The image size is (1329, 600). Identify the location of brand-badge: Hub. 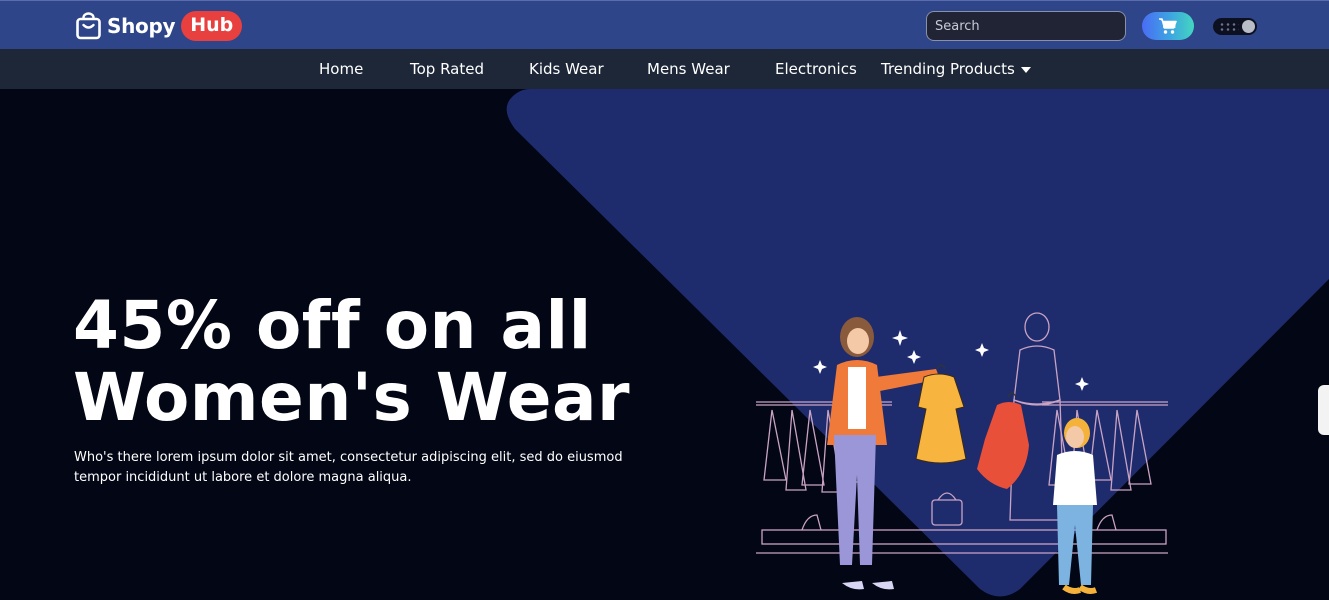
(212, 26).